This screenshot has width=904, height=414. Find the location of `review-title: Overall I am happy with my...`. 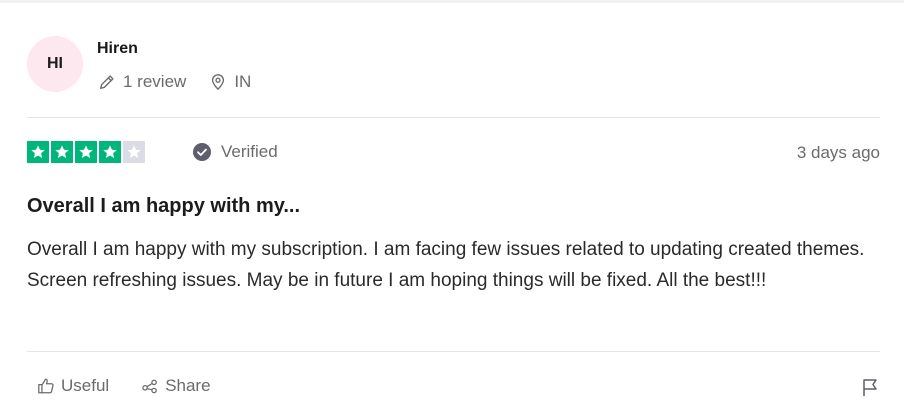

review-title: Overall I am happy with my... is located at coordinates (163, 206).